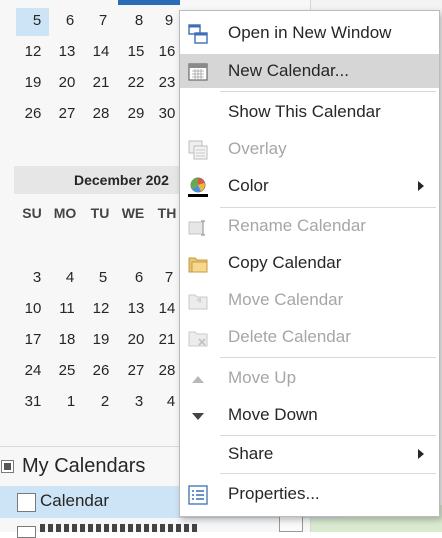 This screenshot has height=538, width=442. What do you see at coordinates (65, 213) in the screenshot?
I see `weekday-header: MO` at bounding box center [65, 213].